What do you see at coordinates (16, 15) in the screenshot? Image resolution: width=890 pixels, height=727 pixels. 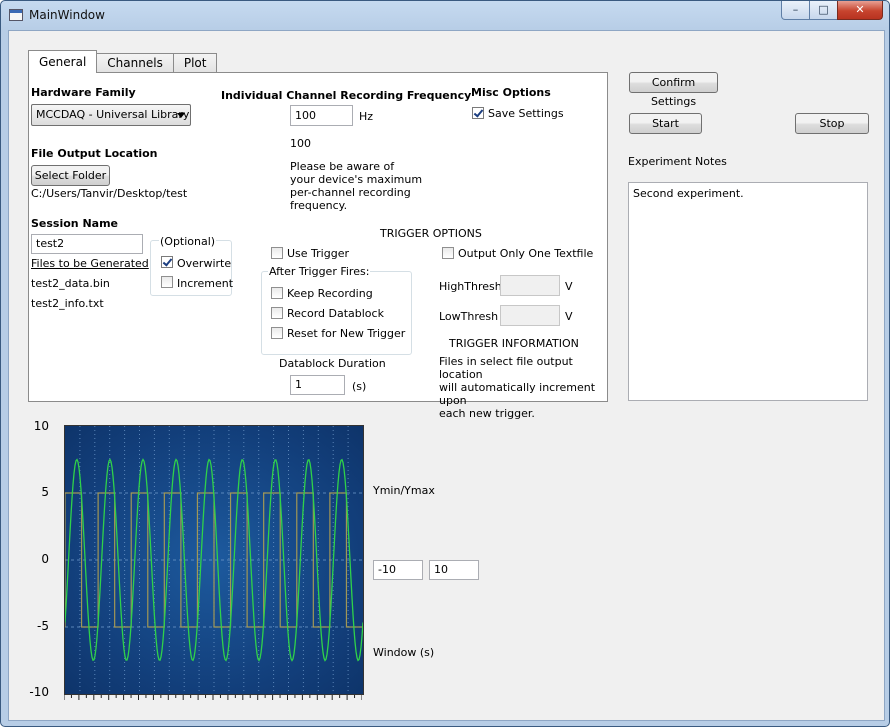 I see `app-icon` at bounding box center [16, 15].